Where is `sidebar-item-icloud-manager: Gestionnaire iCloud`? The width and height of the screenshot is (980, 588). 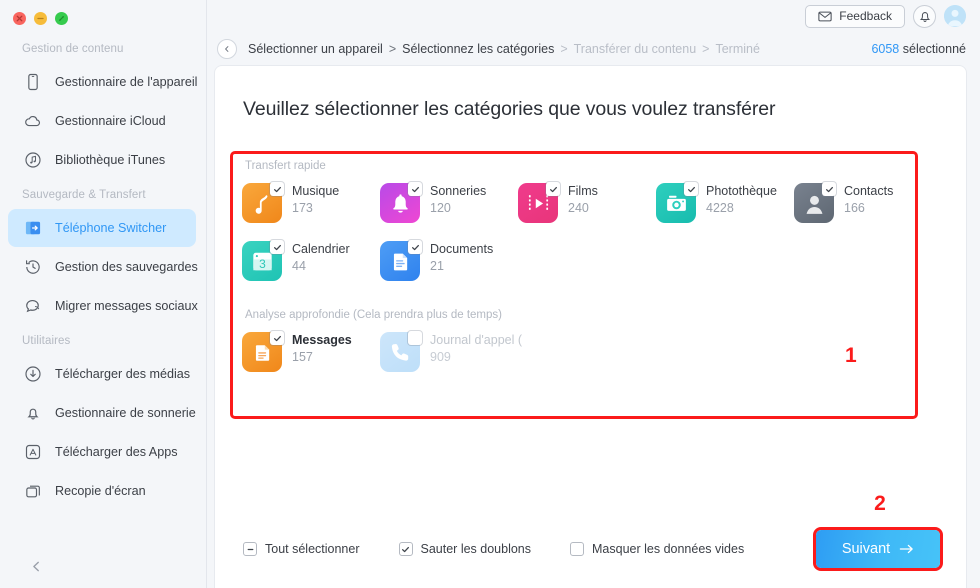
sidebar-item-icloud-manager: Gestionnaire iCloud is located at coordinates (102, 121).